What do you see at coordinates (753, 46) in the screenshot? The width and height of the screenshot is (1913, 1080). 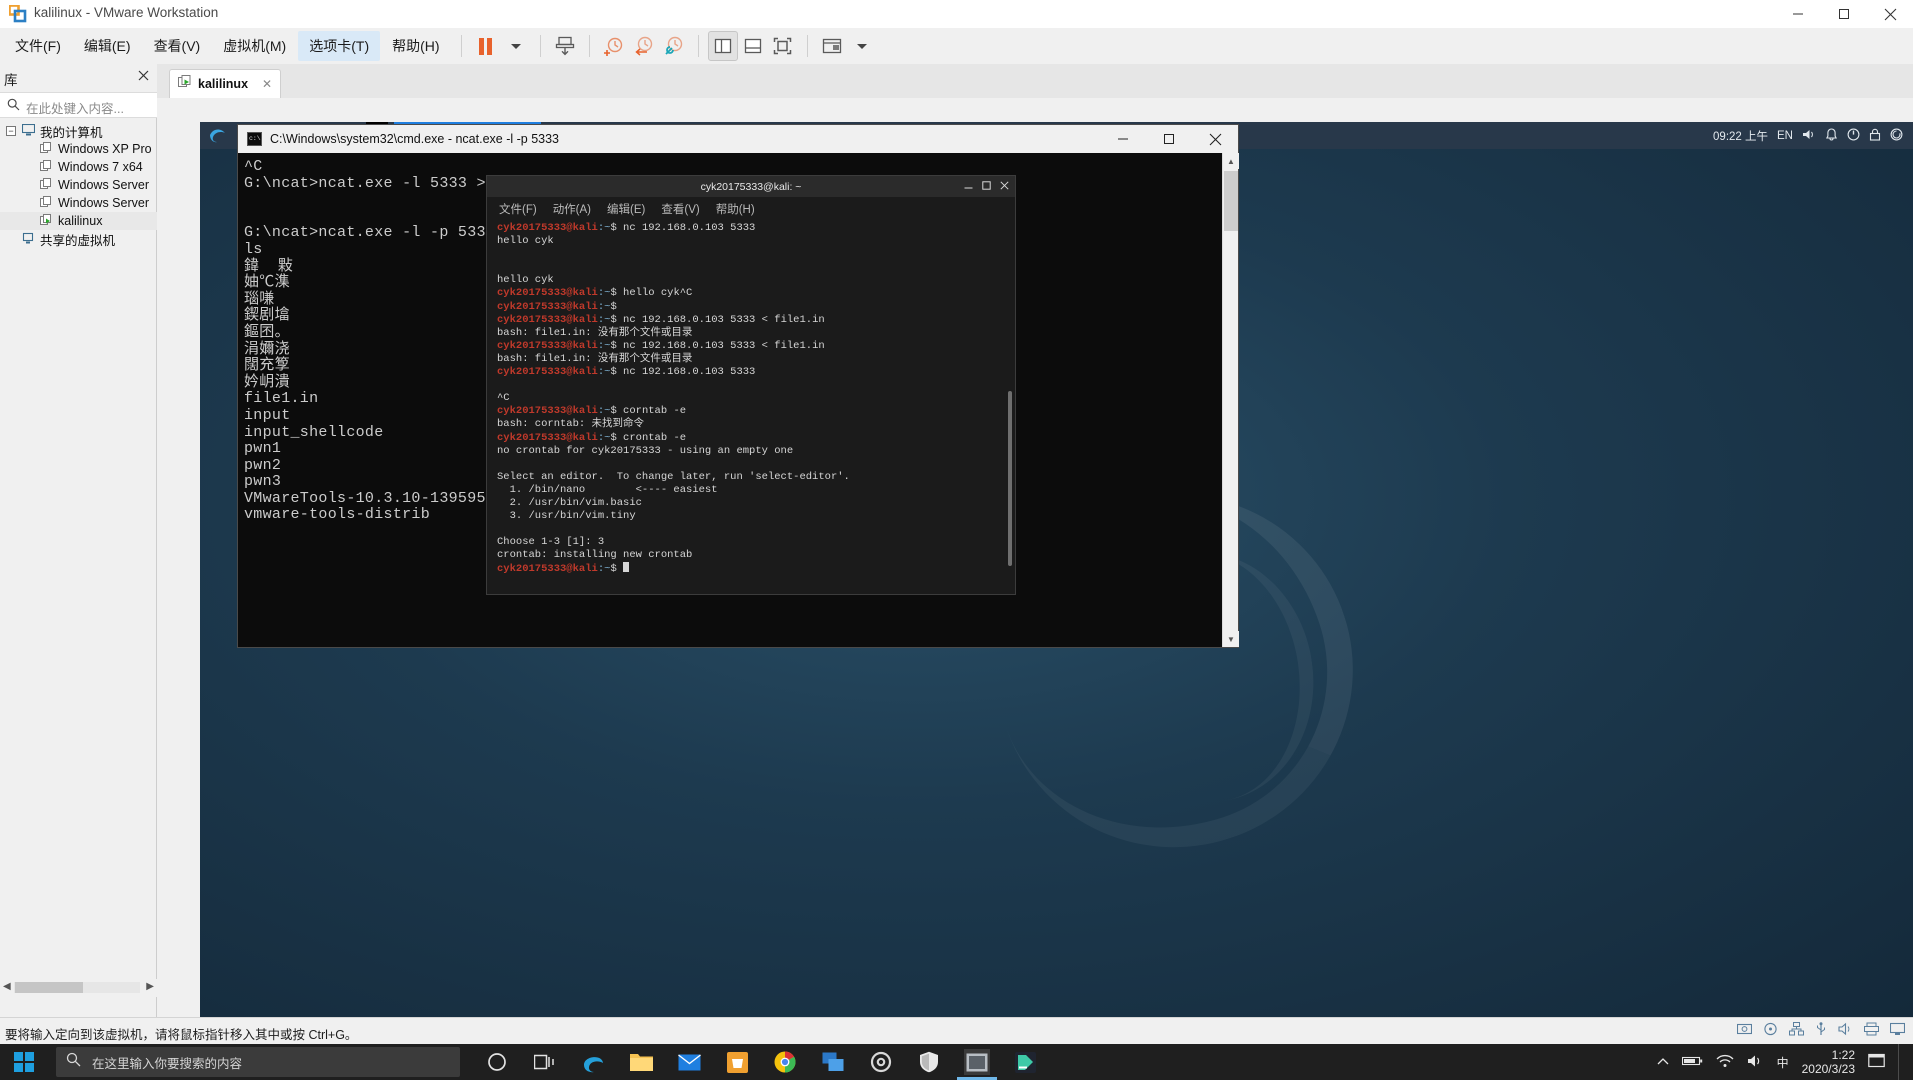 I see `show-thumbnail-bar-icon` at bounding box center [753, 46].